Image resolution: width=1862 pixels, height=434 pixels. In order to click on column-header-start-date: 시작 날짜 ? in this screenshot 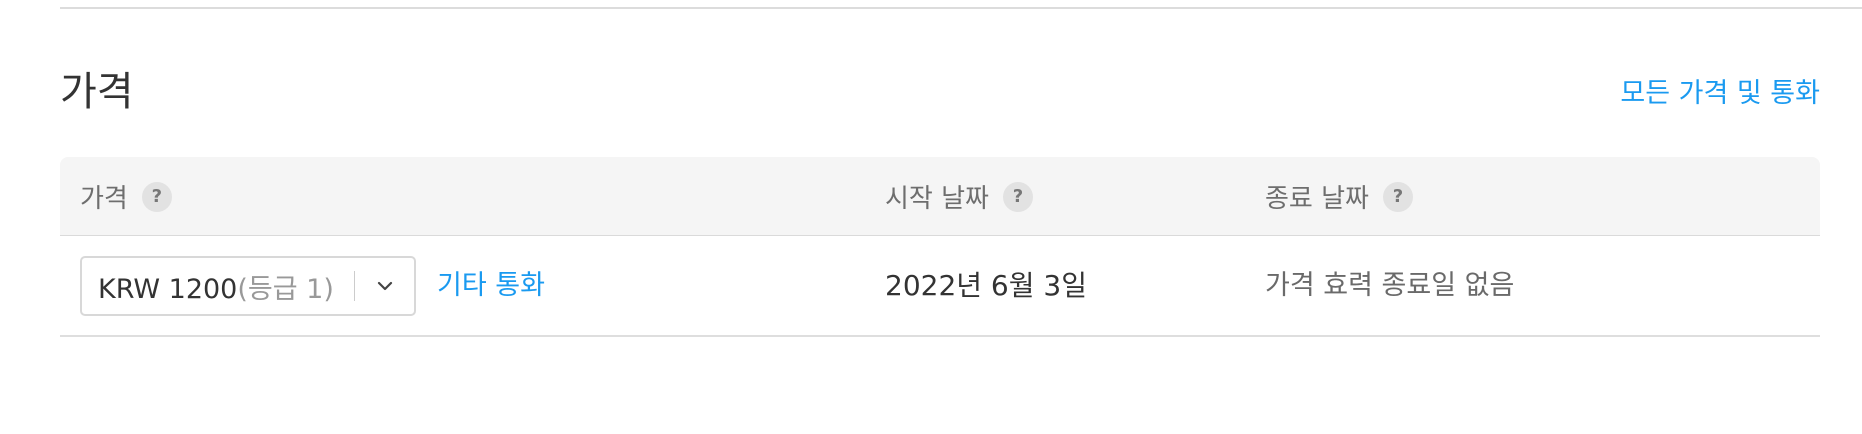, I will do `click(959, 196)`.